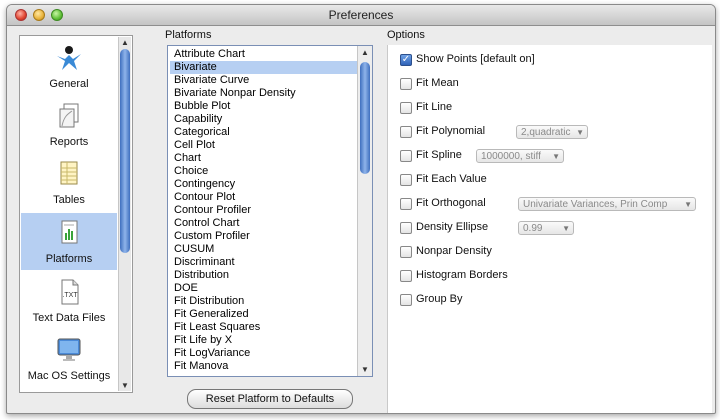  I want to click on sidebar-item-mac-os-settings: Mac OS Settings, so click(69, 358).